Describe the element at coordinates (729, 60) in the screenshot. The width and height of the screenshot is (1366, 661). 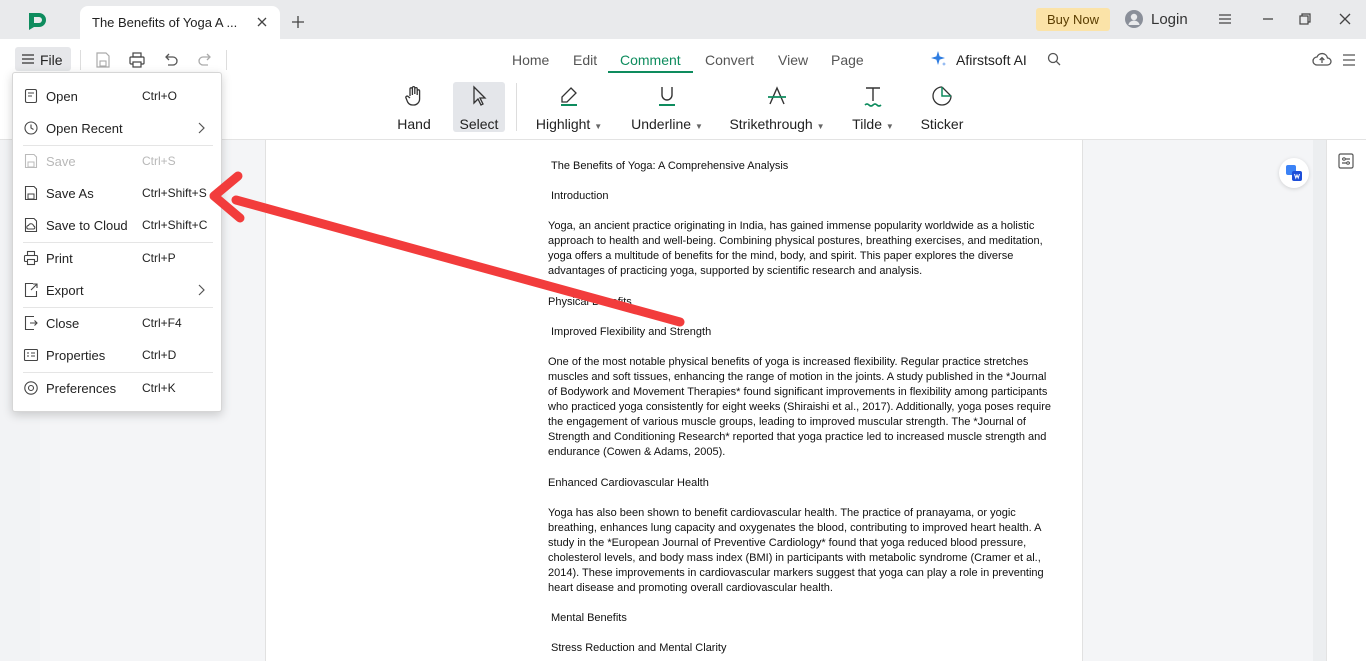
I see `tab-convert: Convert` at that location.